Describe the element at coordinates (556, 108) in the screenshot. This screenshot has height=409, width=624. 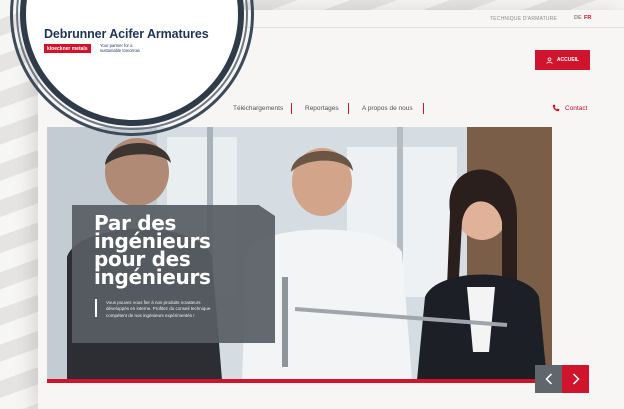
I see `phone-icon` at that location.